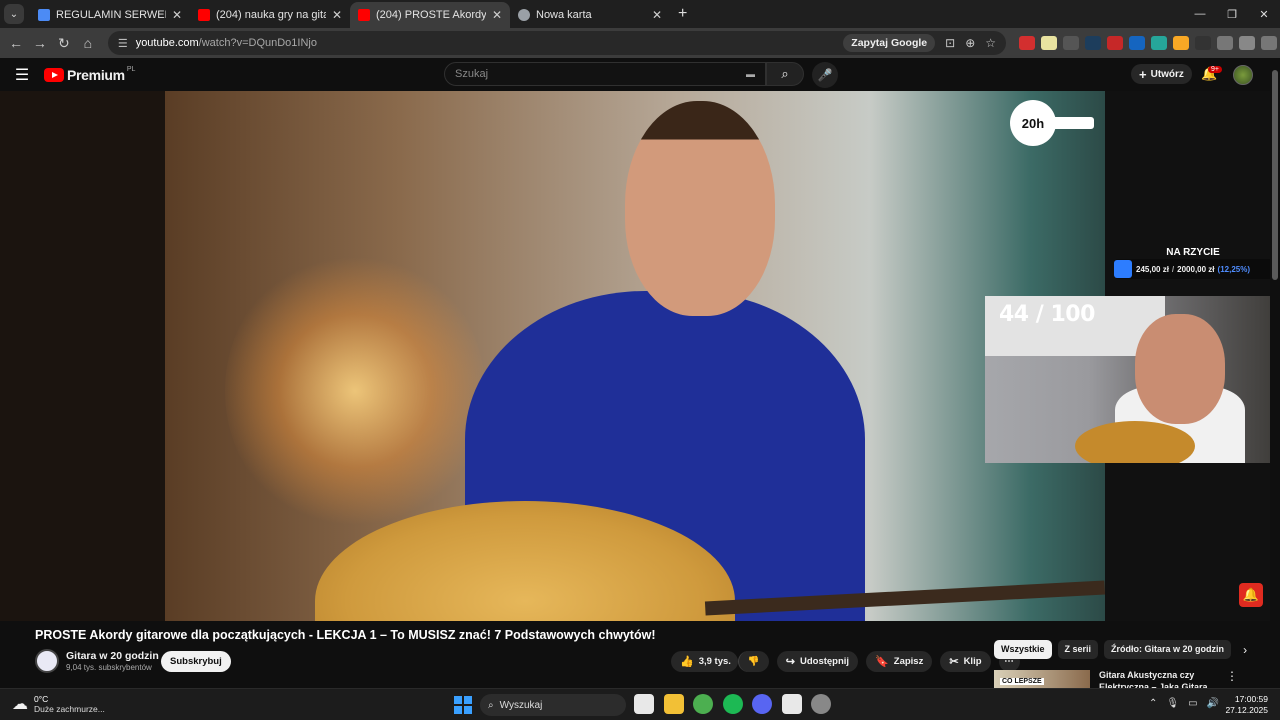  Describe the element at coordinates (821, 704) in the screenshot. I see `obs-icon` at that location.